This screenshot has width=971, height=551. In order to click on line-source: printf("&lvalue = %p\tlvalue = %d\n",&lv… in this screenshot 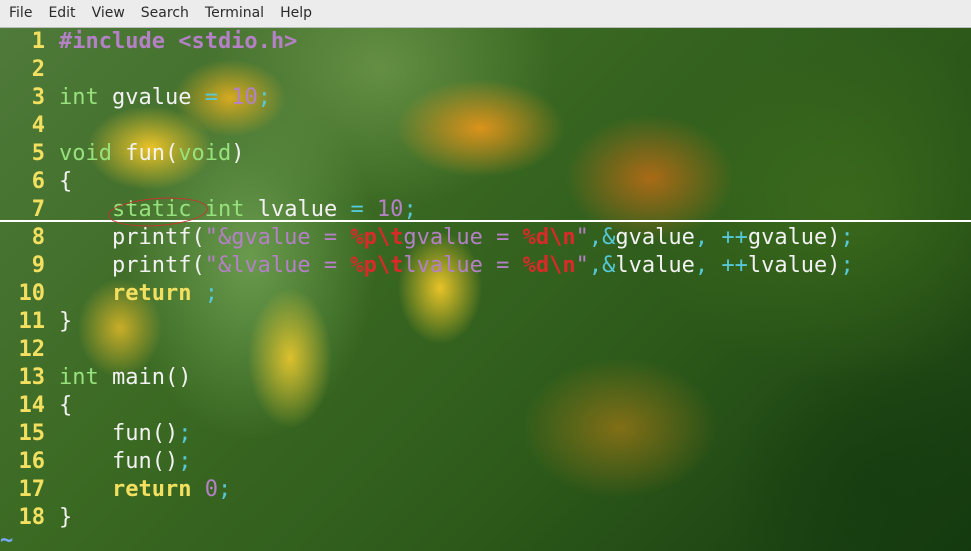, I will do `click(456, 265)`.